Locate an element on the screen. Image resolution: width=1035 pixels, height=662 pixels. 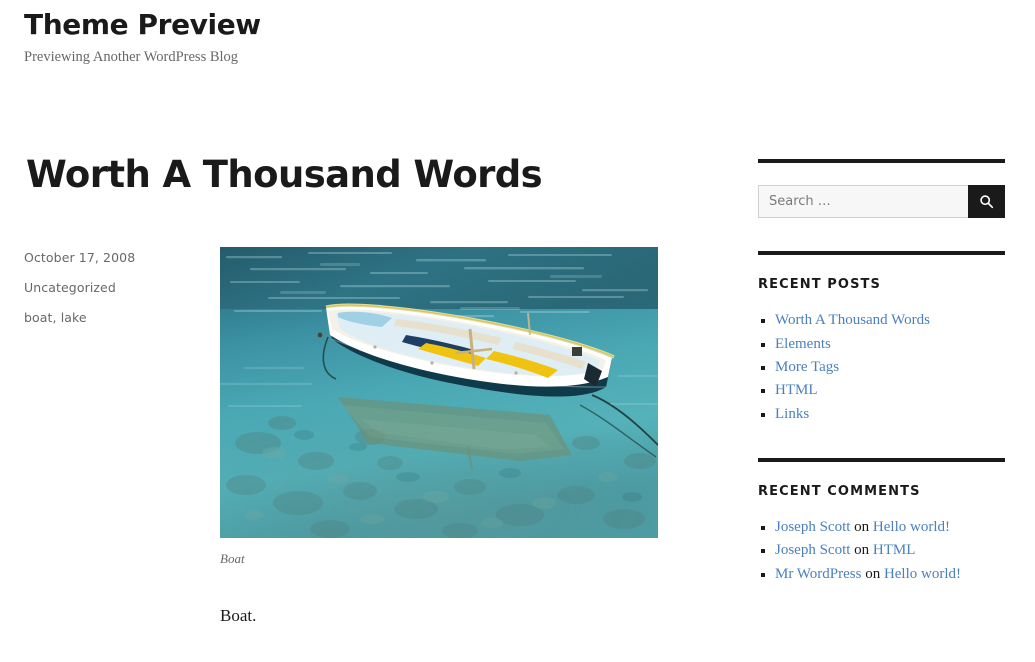
search-form is located at coordinates (881, 202).